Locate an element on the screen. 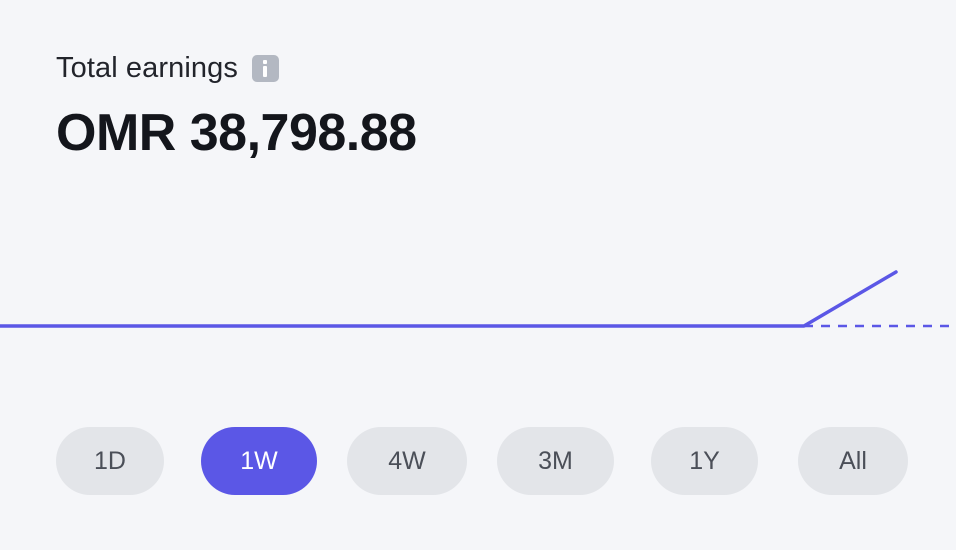  period-selector: 1D 1W 4W 3M 1Y All is located at coordinates (478, 461).